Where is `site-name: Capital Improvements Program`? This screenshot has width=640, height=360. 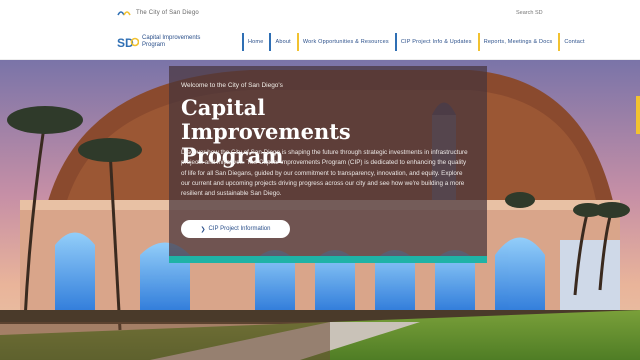 site-name: Capital Improvements Program is located at coordinates (171, 41).